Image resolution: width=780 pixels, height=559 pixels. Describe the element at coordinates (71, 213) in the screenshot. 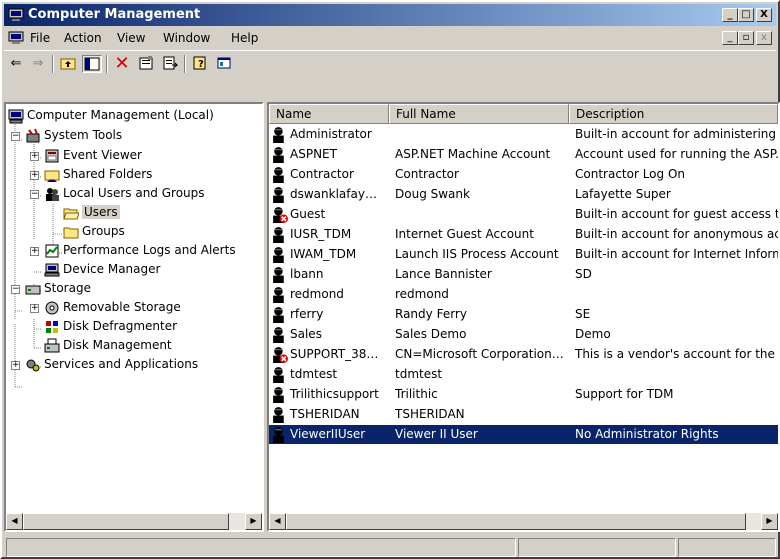

I see `folder-open-icon` at that location.